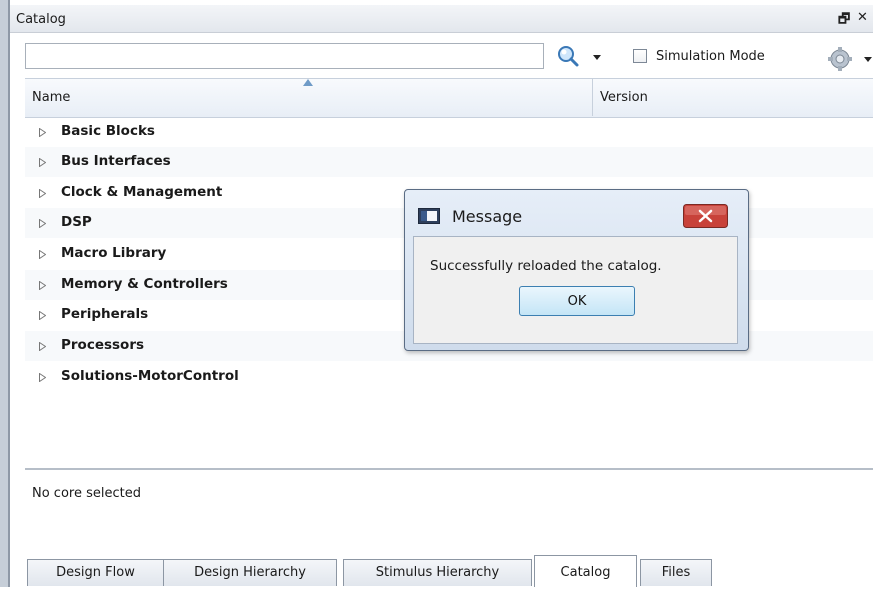 This screenshot has height=590, width=873. I want to click on tree-item-label: Solutions-MotorControl, so click(150, 376).